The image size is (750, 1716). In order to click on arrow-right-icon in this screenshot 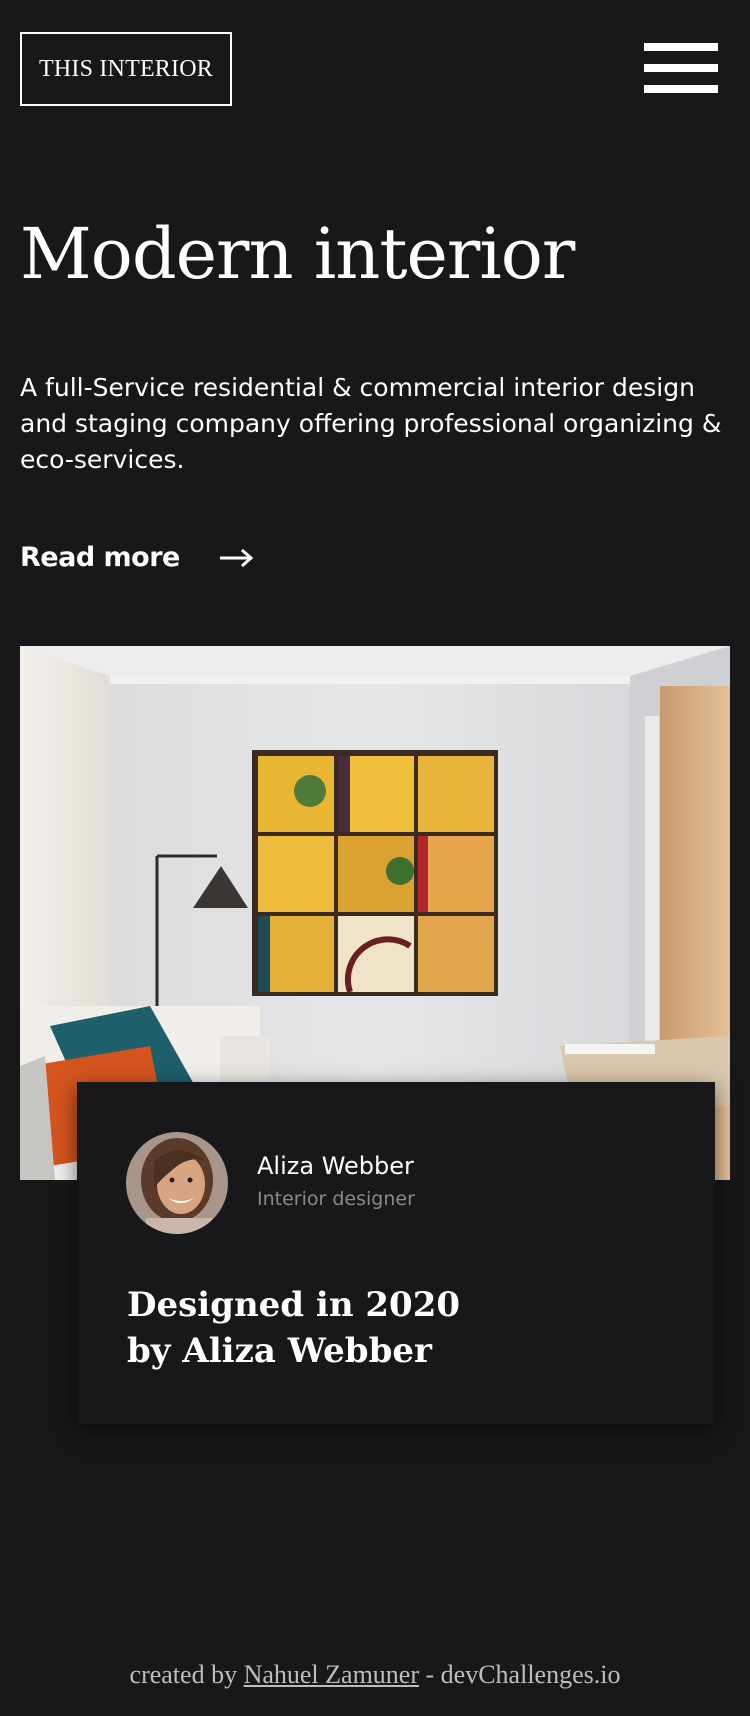, I will do `click(236, 558)`.